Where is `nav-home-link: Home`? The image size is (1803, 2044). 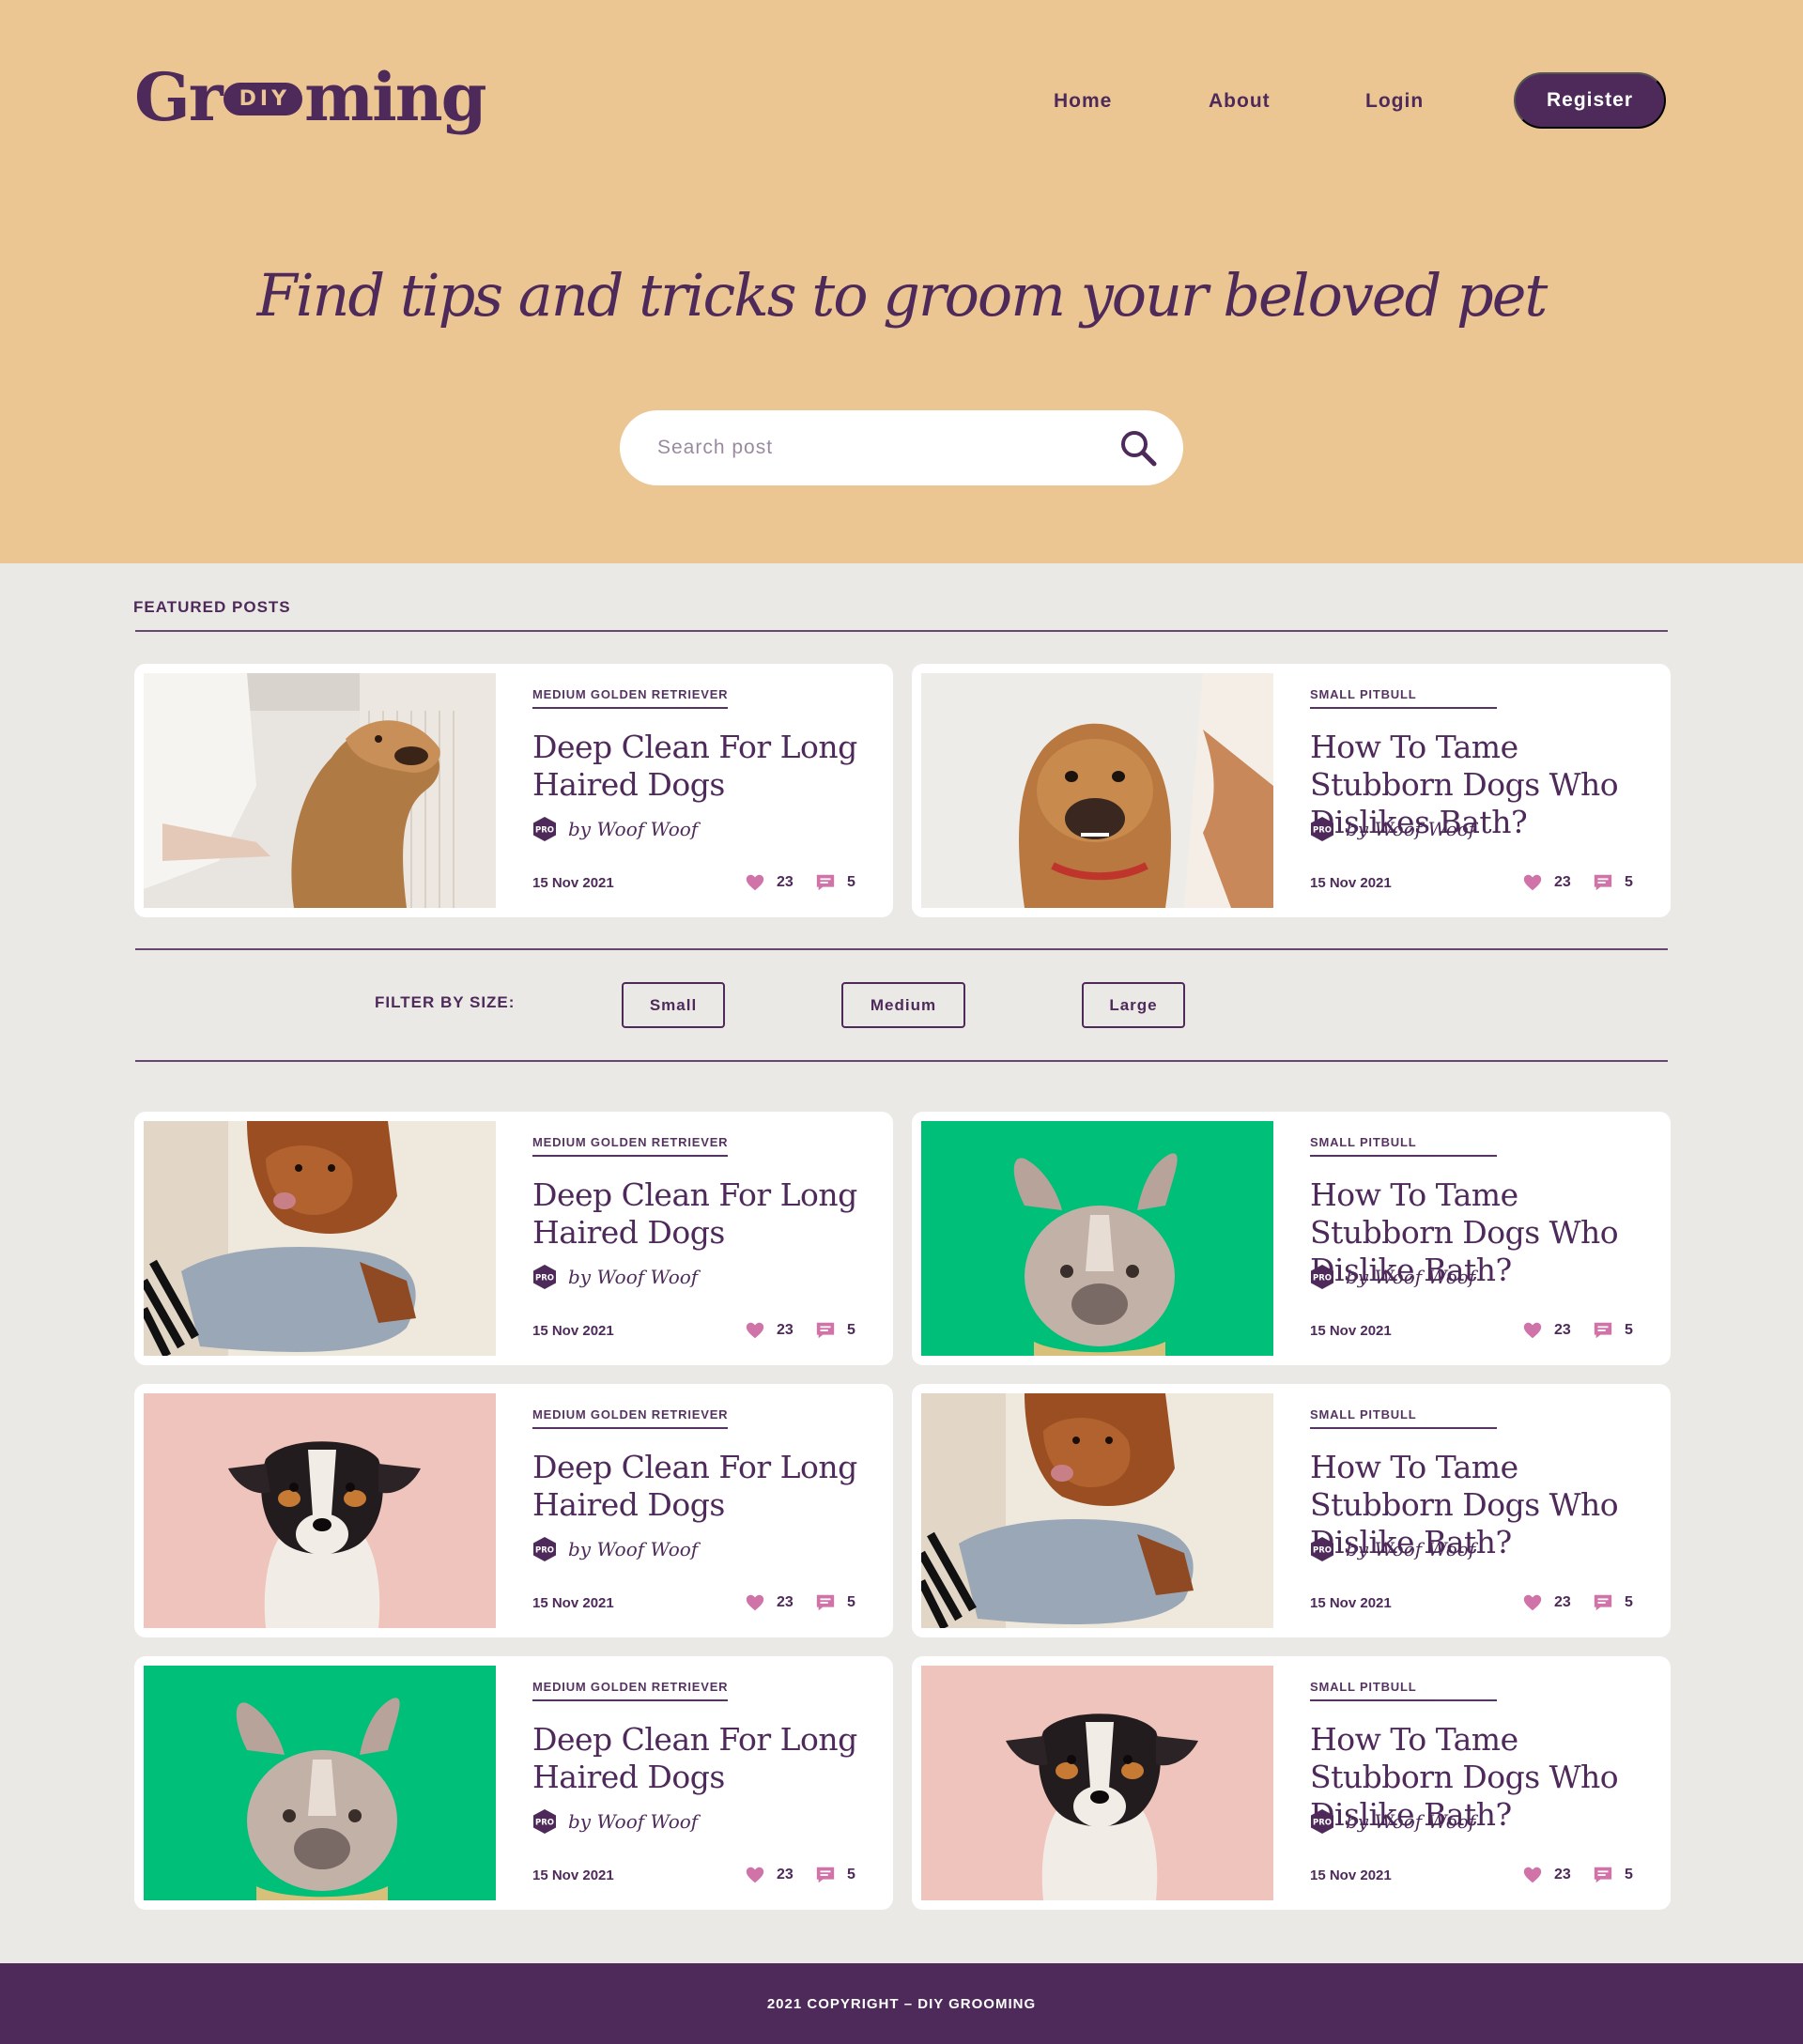 nav-home-link: Home is located at coordinates (1083, 101).